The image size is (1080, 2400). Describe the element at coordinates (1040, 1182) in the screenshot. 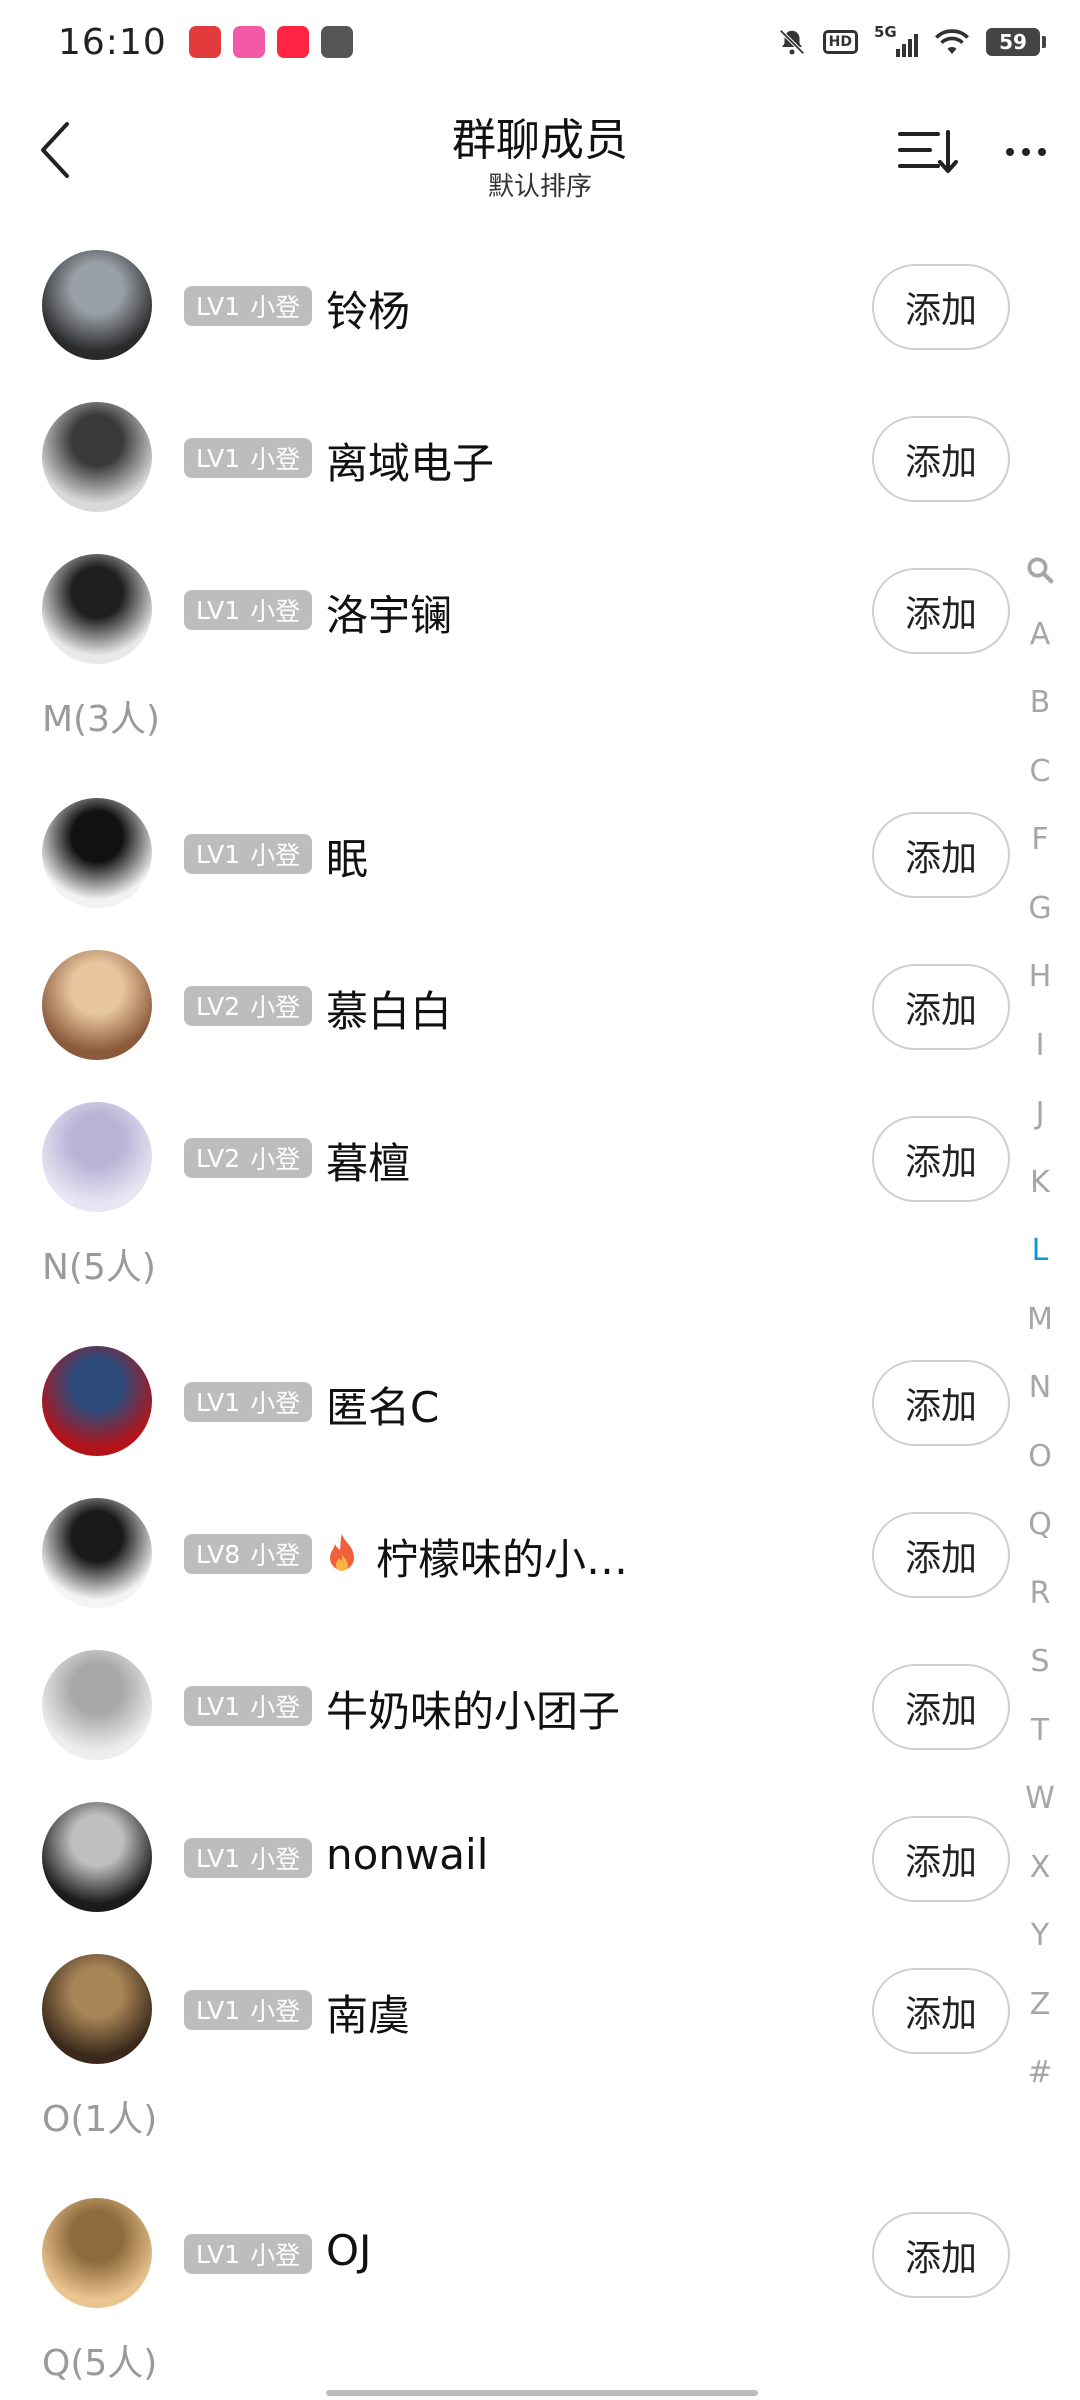

I see `index-letter-k: K` at that location.